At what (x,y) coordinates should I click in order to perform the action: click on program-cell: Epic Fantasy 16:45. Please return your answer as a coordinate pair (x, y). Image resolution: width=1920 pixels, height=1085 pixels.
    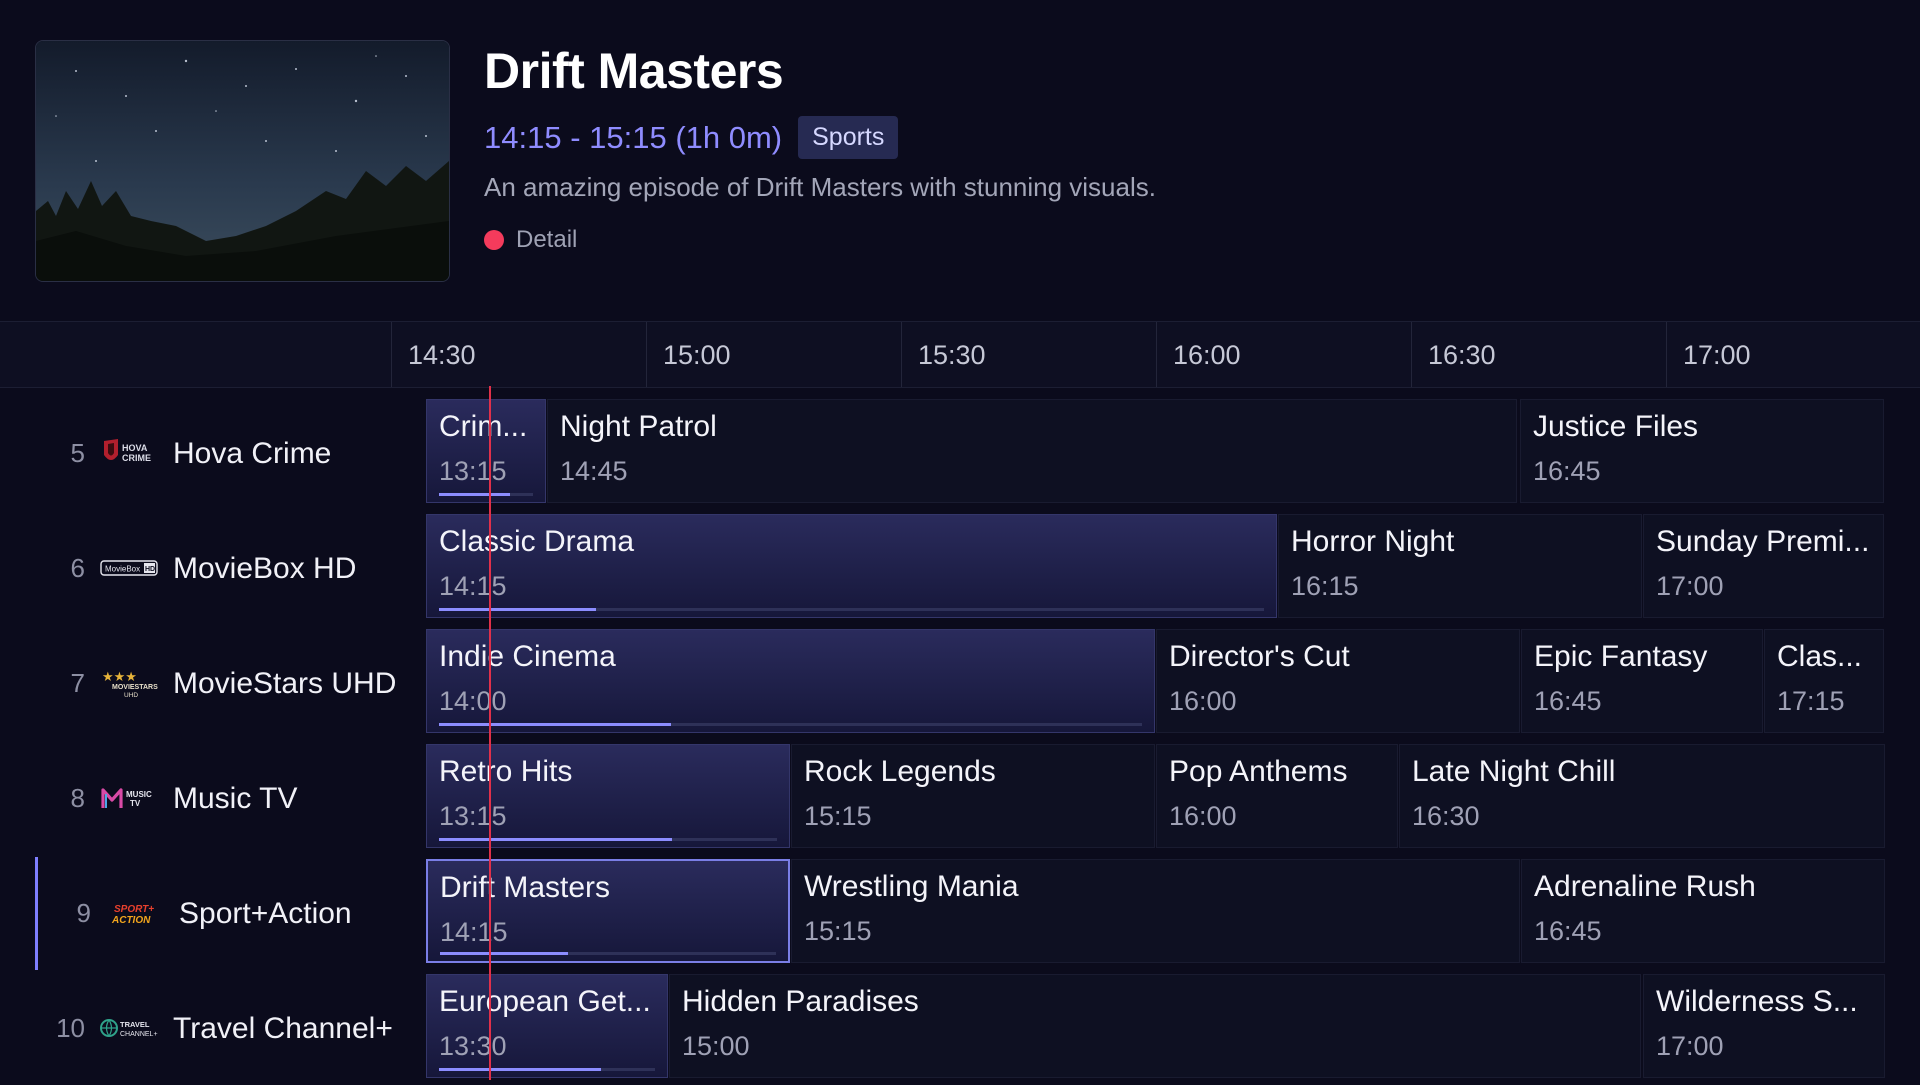
    Looking at the image, I should click on (1642, 681).